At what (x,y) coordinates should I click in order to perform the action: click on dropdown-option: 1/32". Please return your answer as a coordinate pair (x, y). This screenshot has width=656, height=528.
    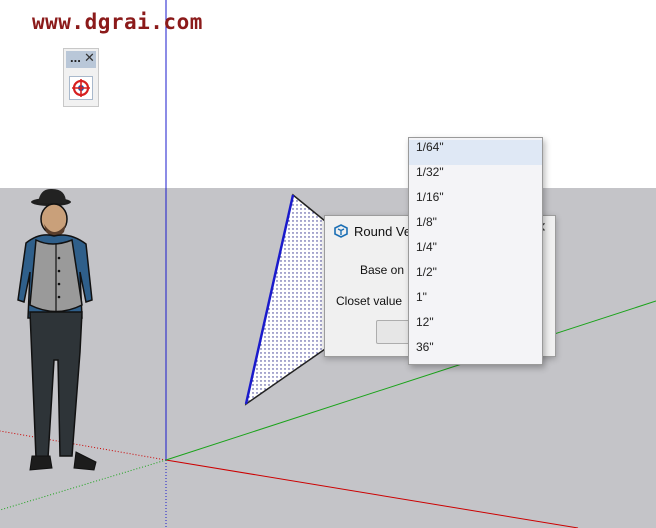
    Looking at the image, I should click on (475, 177).